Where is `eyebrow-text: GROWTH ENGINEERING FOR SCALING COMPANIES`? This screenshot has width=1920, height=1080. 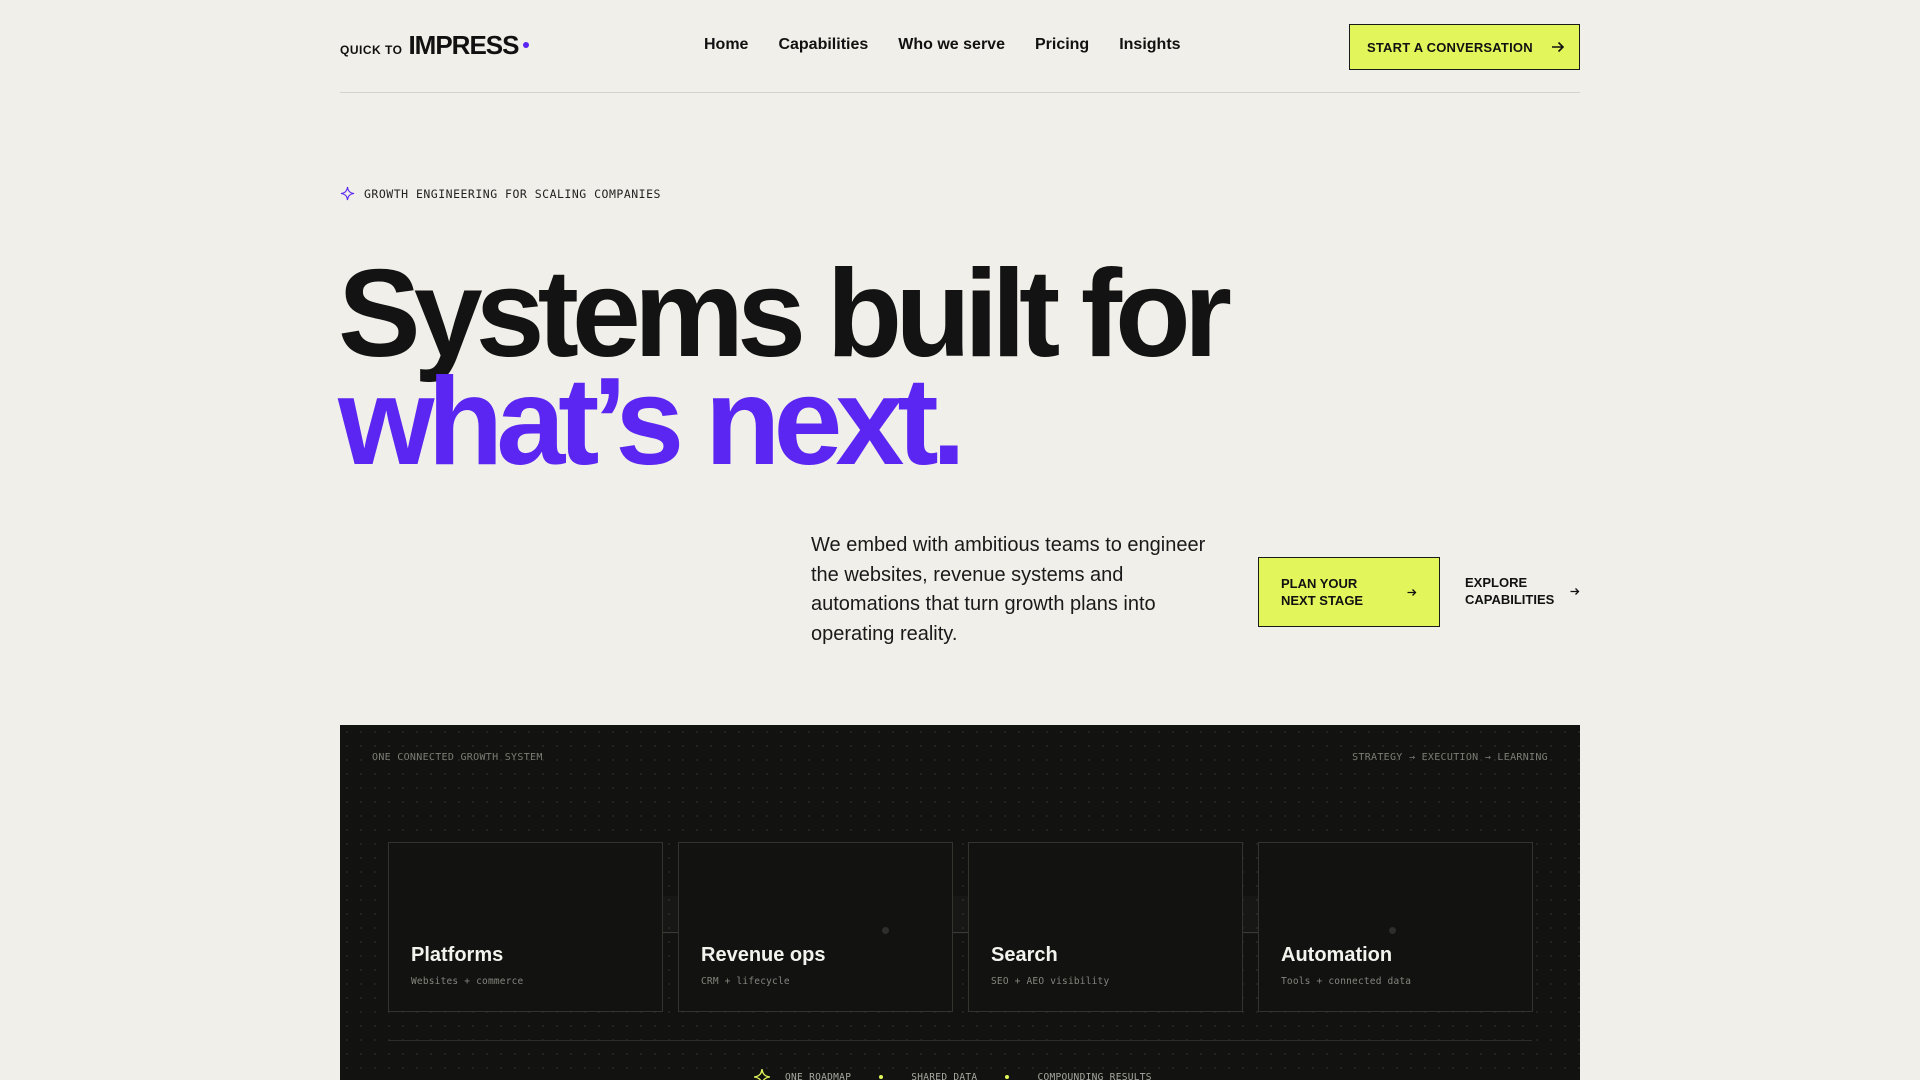 eyebrow-text: GROWTH ENGINEERING FOR SCALING COMPANIES is located at coordinates (512, 193).